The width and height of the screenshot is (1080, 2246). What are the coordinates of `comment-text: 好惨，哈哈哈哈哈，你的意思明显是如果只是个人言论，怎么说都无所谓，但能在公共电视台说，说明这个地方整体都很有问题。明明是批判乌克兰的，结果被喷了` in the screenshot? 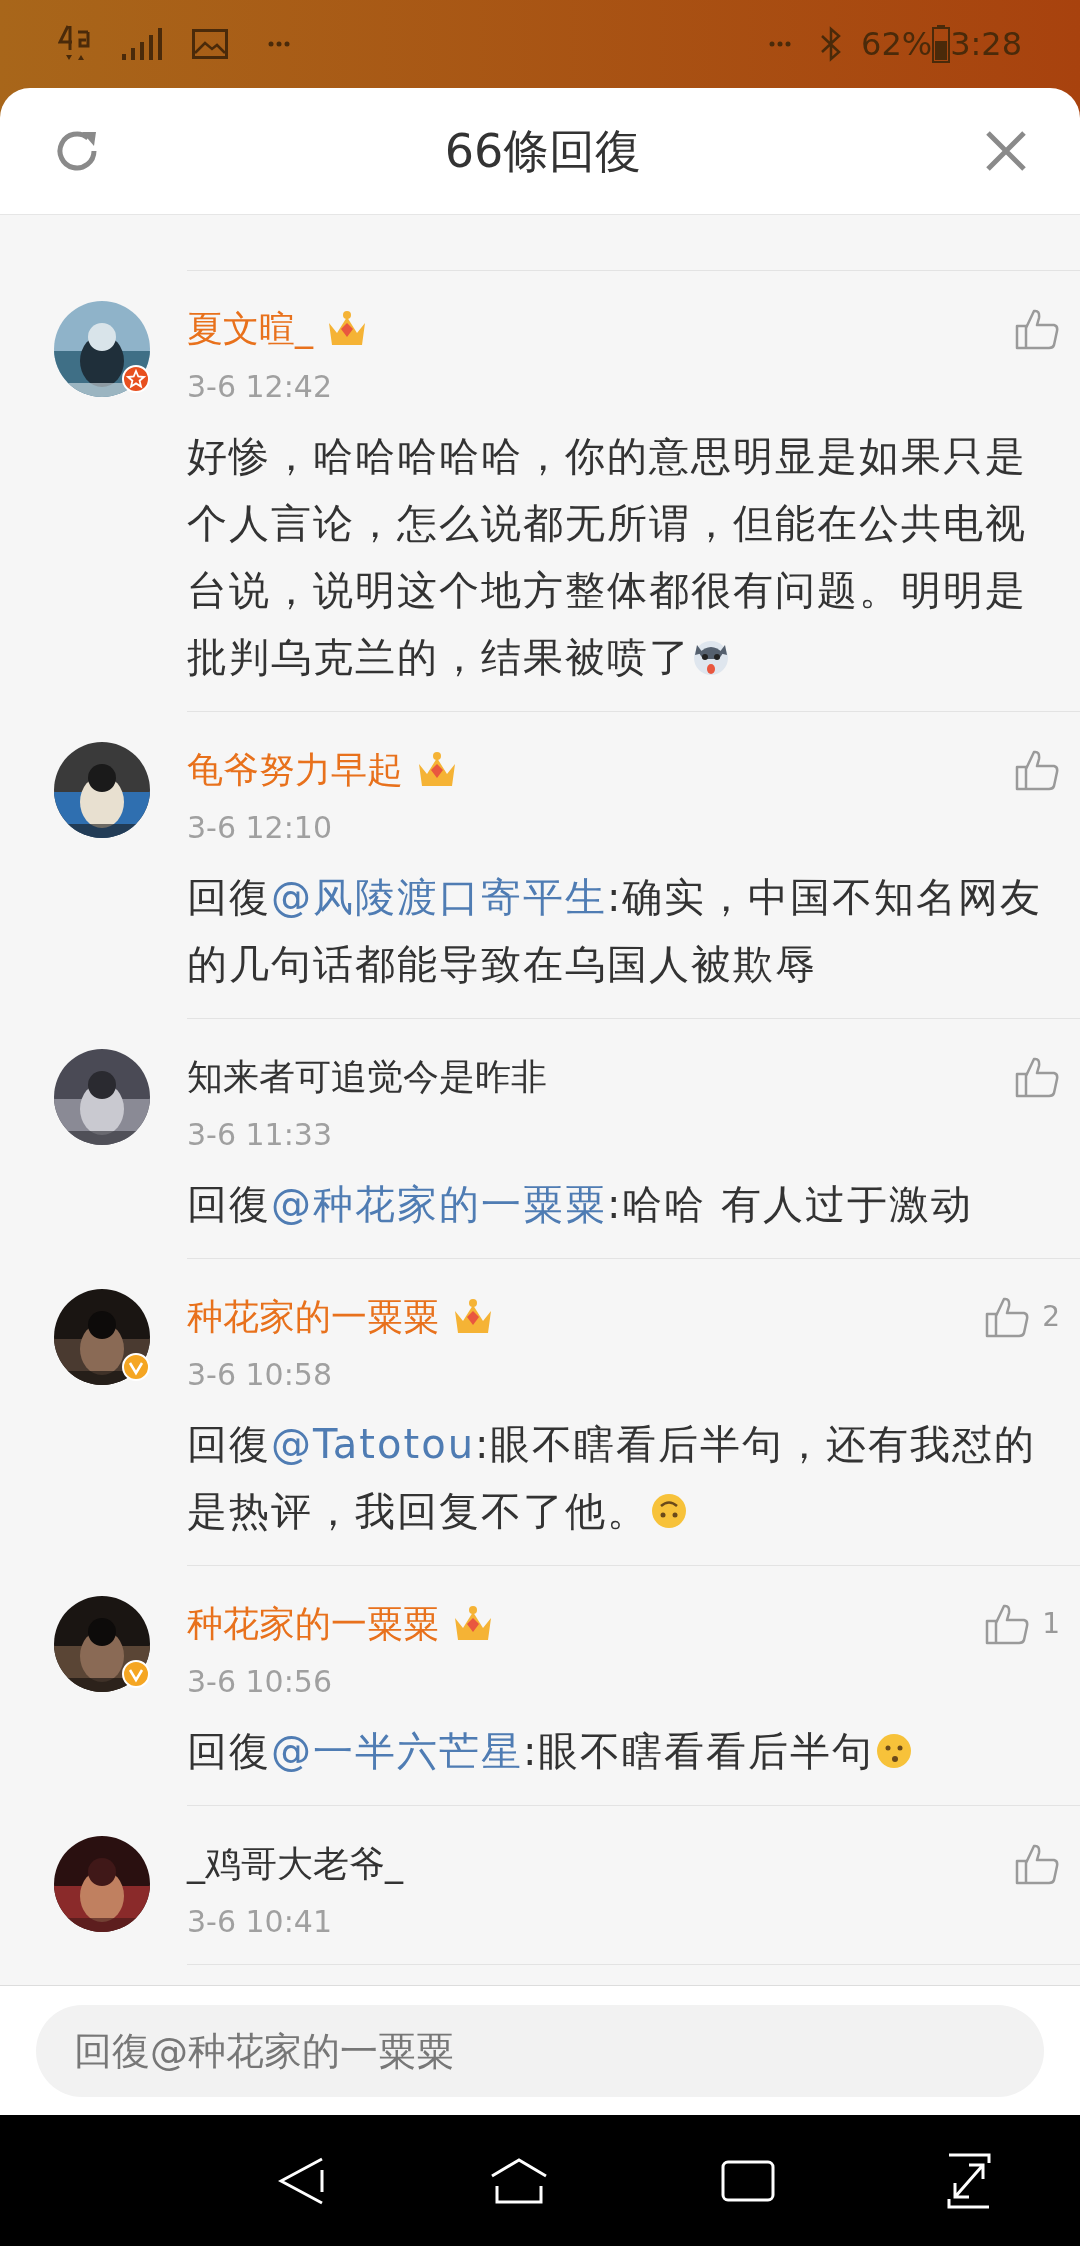 It's located at (607, 557).